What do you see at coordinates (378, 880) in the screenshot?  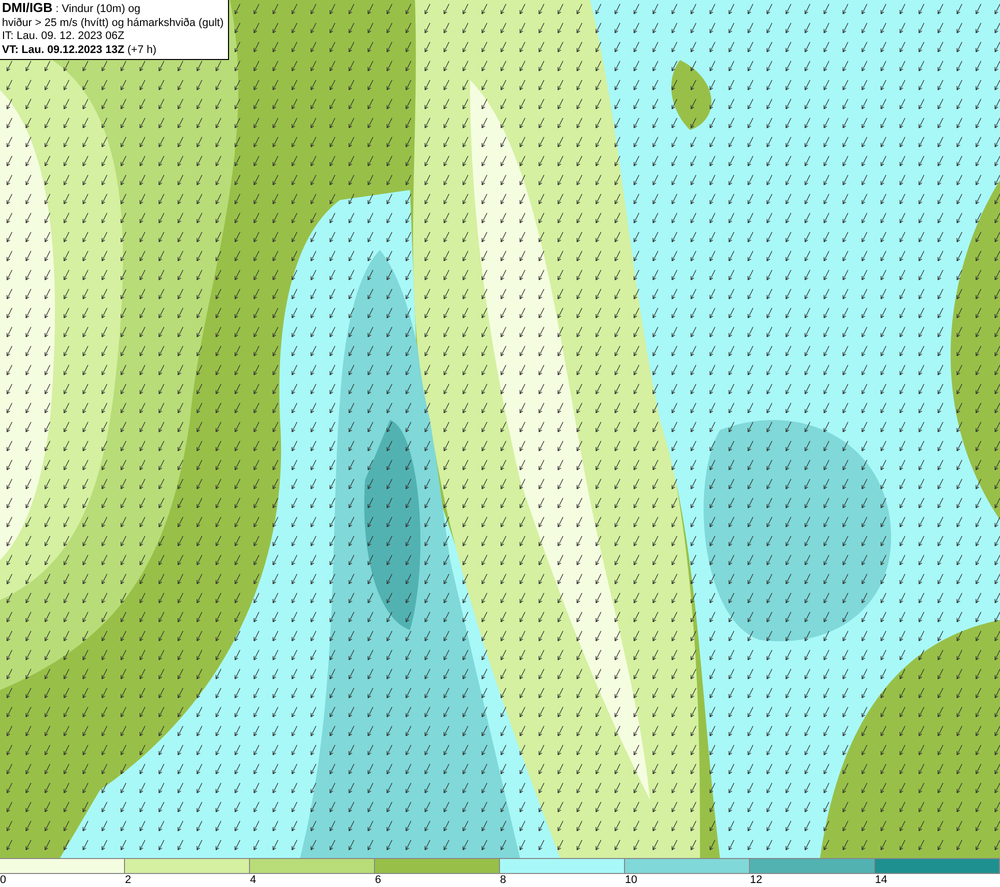 I see `legend-label: 6` at bounding box center [378, 880].